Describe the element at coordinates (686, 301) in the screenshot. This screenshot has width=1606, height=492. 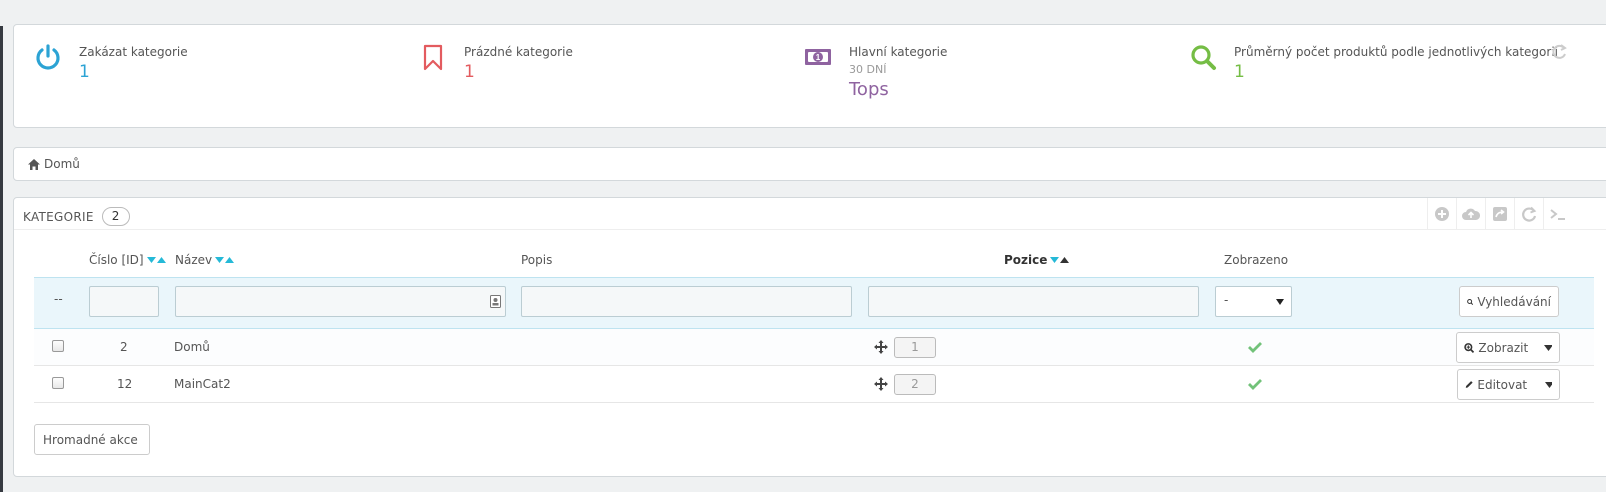
I see `filter-description-input` at that location.